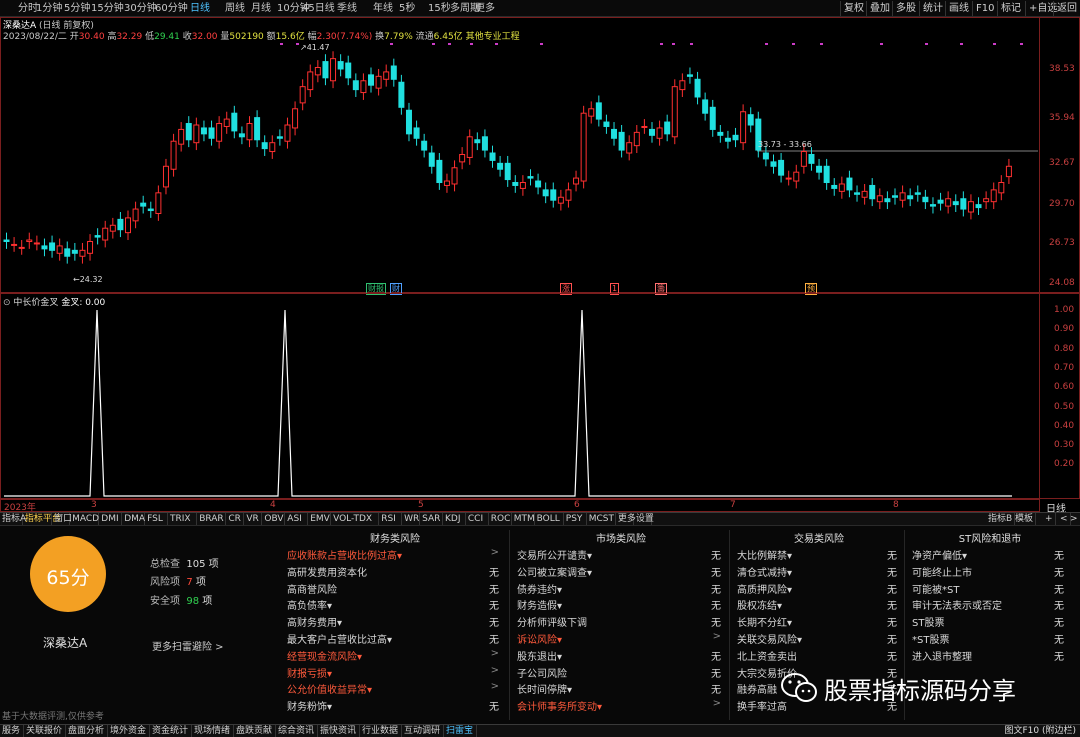  Describe the element at coordinates (42, 519) in the screenshot. I see `indicator-tab-1: 指标平台` at that location.